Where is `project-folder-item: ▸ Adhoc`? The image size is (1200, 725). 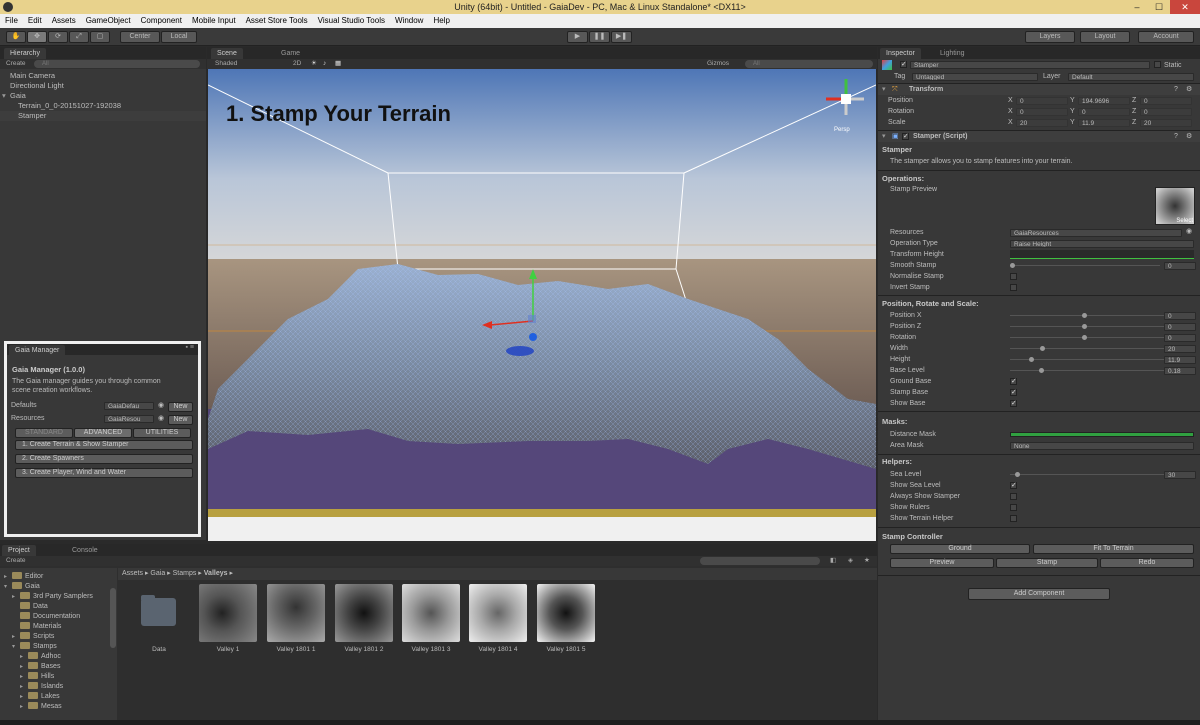 project-folder-item: ▸ Adhoc is located at coordinates (58, 657).